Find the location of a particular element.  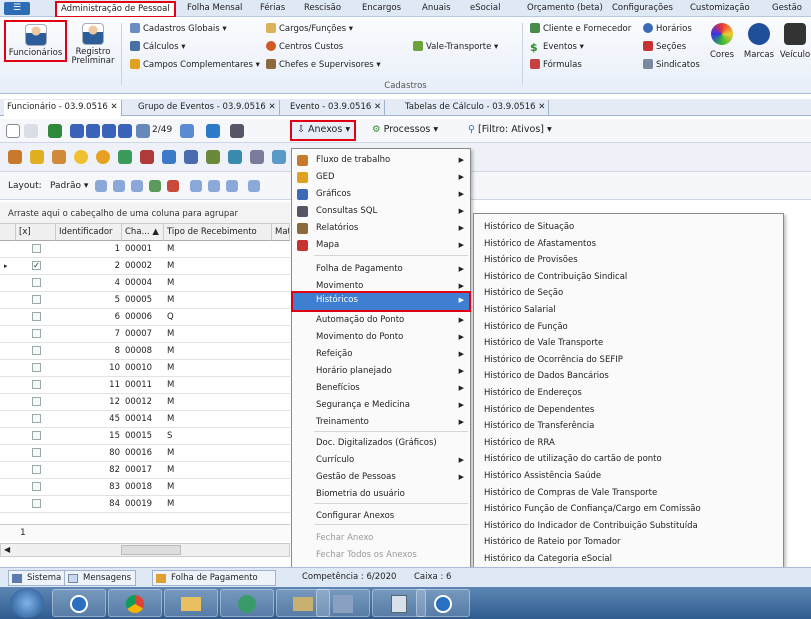

cadastros-globais-button: Cadastros Globais ▾ is located at coordinates (178, 29).